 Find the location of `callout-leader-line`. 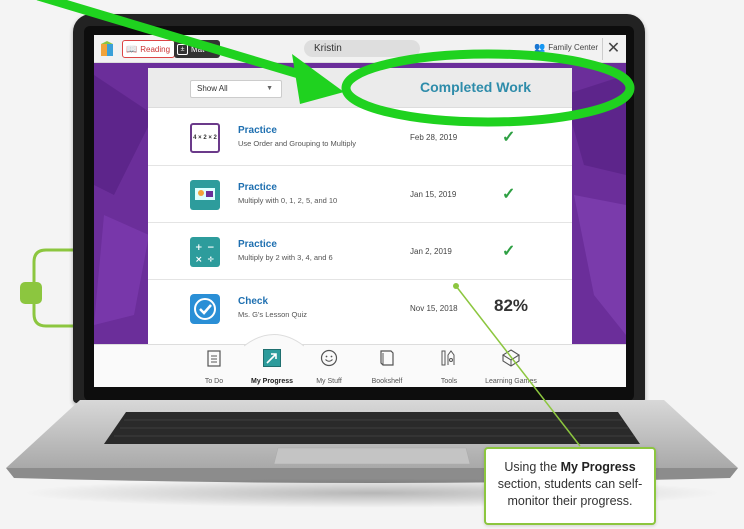

callout-leader-line is located at coordinates (518, 366).